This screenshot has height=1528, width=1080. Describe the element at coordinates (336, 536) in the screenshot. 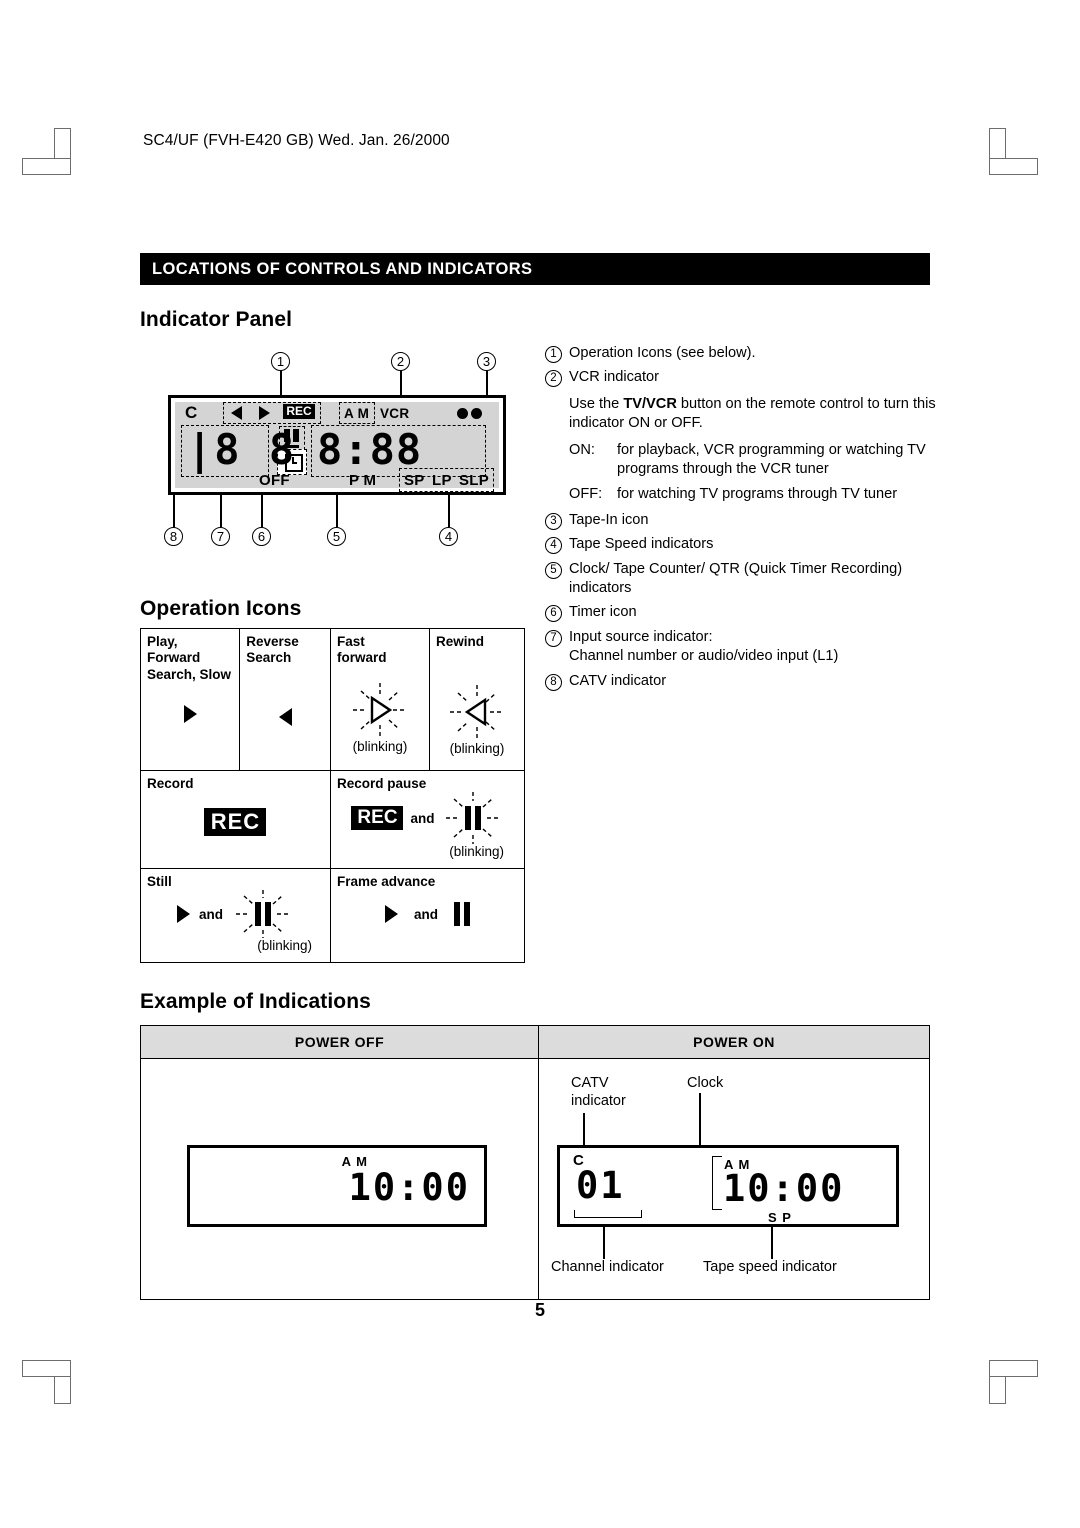

I see `callout-5: 5` at that location.